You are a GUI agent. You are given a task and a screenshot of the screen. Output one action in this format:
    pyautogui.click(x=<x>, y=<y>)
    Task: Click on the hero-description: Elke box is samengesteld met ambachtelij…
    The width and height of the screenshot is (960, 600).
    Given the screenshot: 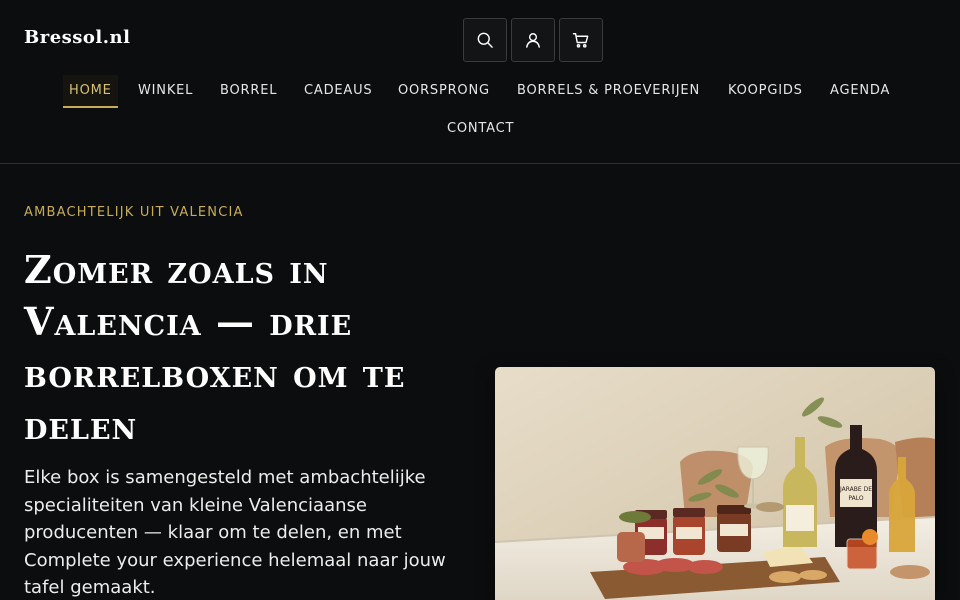 What is the action you would take?
    pyautogui.click(x=235, y=532)
    